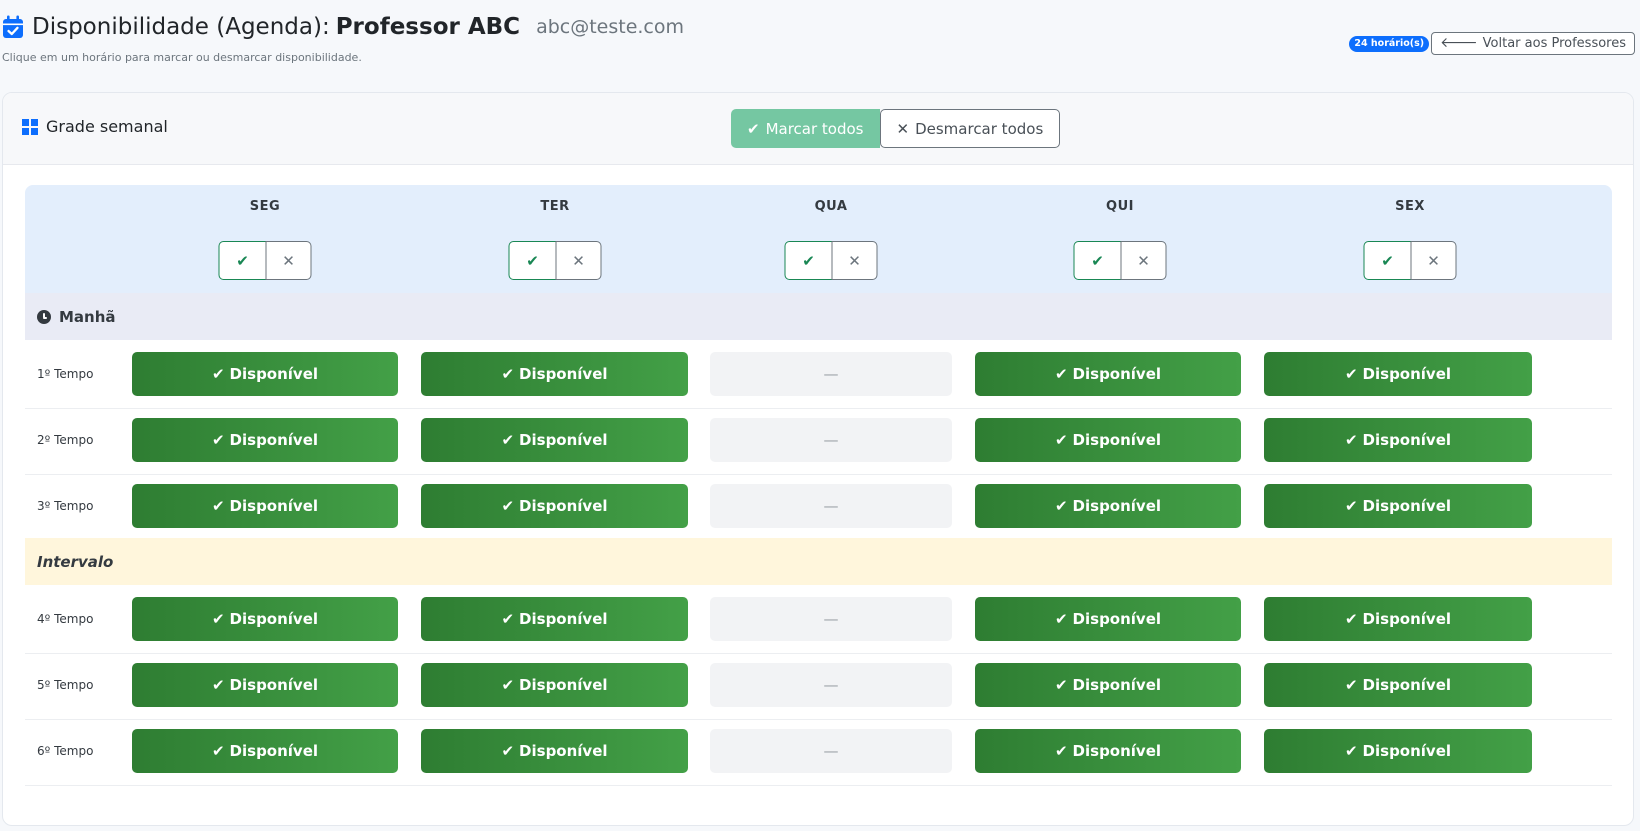 The height and width of the screenshot is (831, 1640). What do you see at coordinates (1554, 43) in the screenshot?
I see `back-button-label: Voltar aos Professores` at bounding box center [1554, 43].